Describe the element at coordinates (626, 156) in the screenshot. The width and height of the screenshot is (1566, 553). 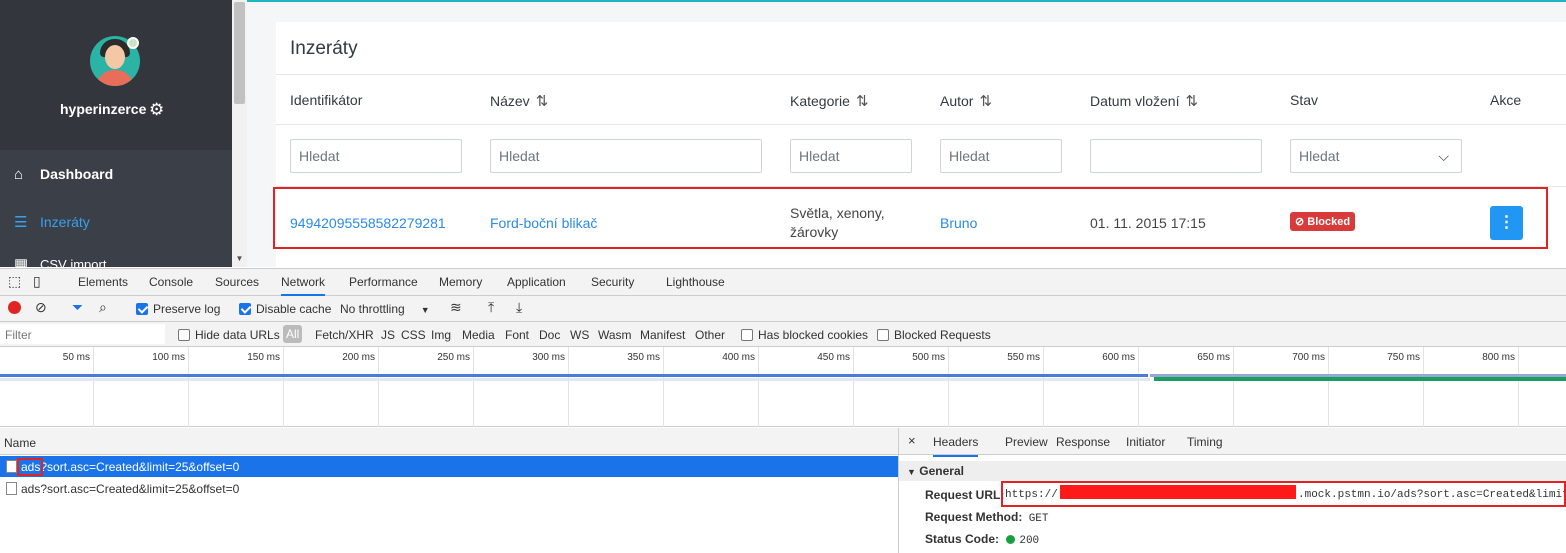
I see `filter-nazev-input: Hledat` at that location.